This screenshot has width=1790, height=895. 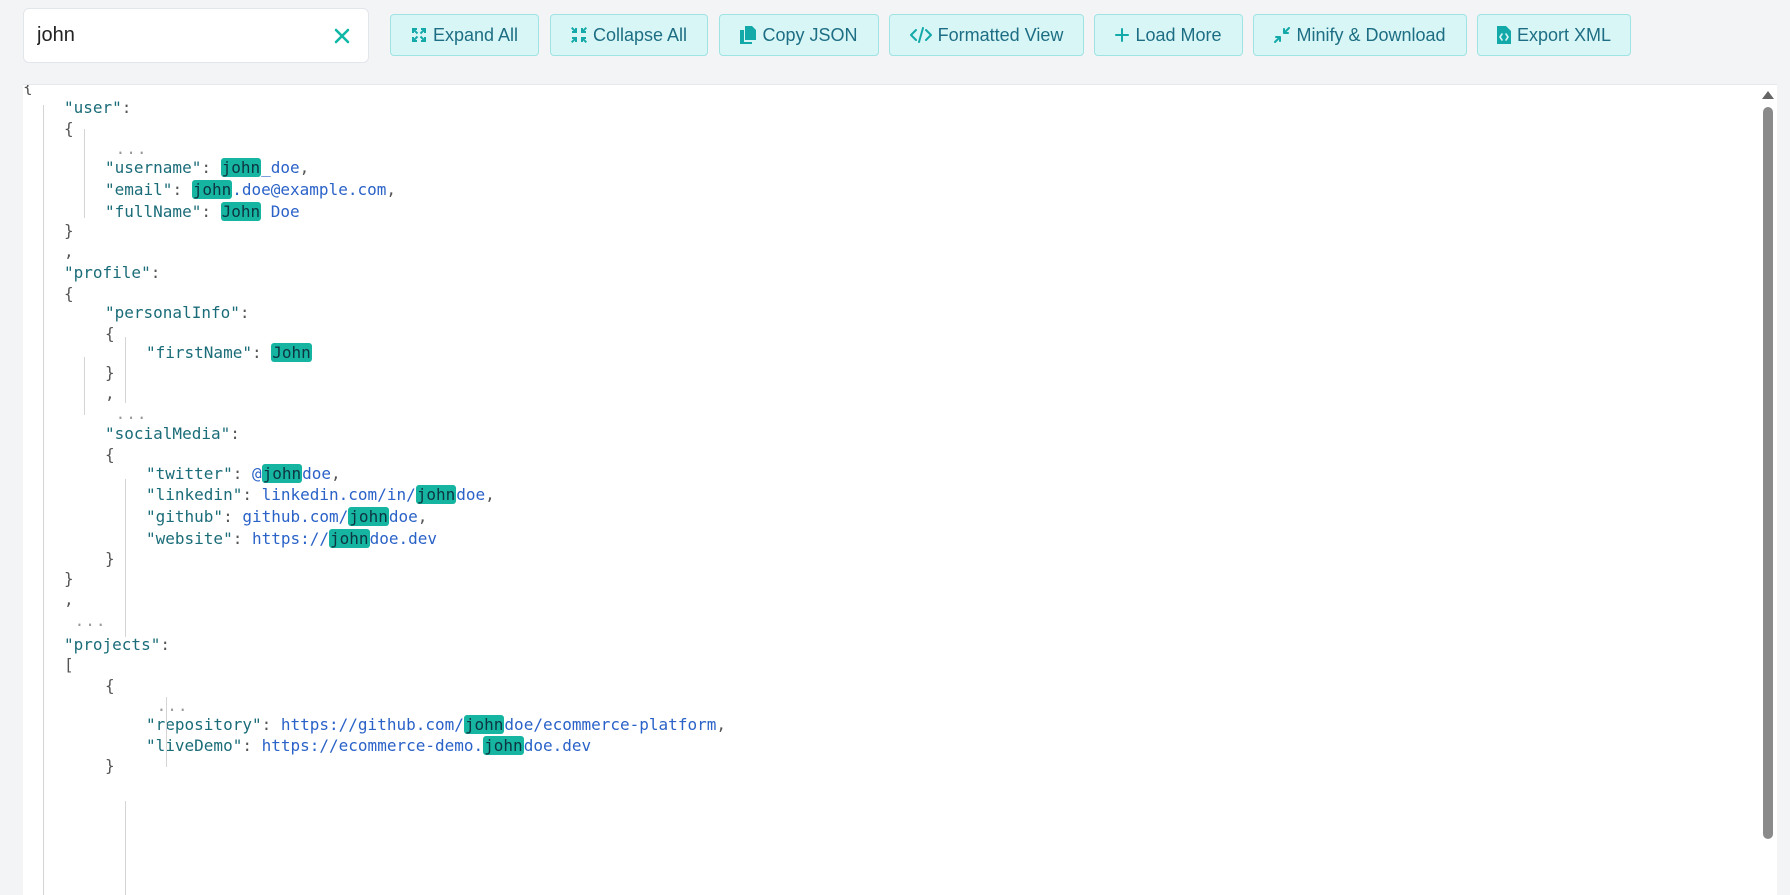 What do you see at coordinates (290, 538) in the screenshot?
I see `json-value: https://` at bounding box center [290, 538].